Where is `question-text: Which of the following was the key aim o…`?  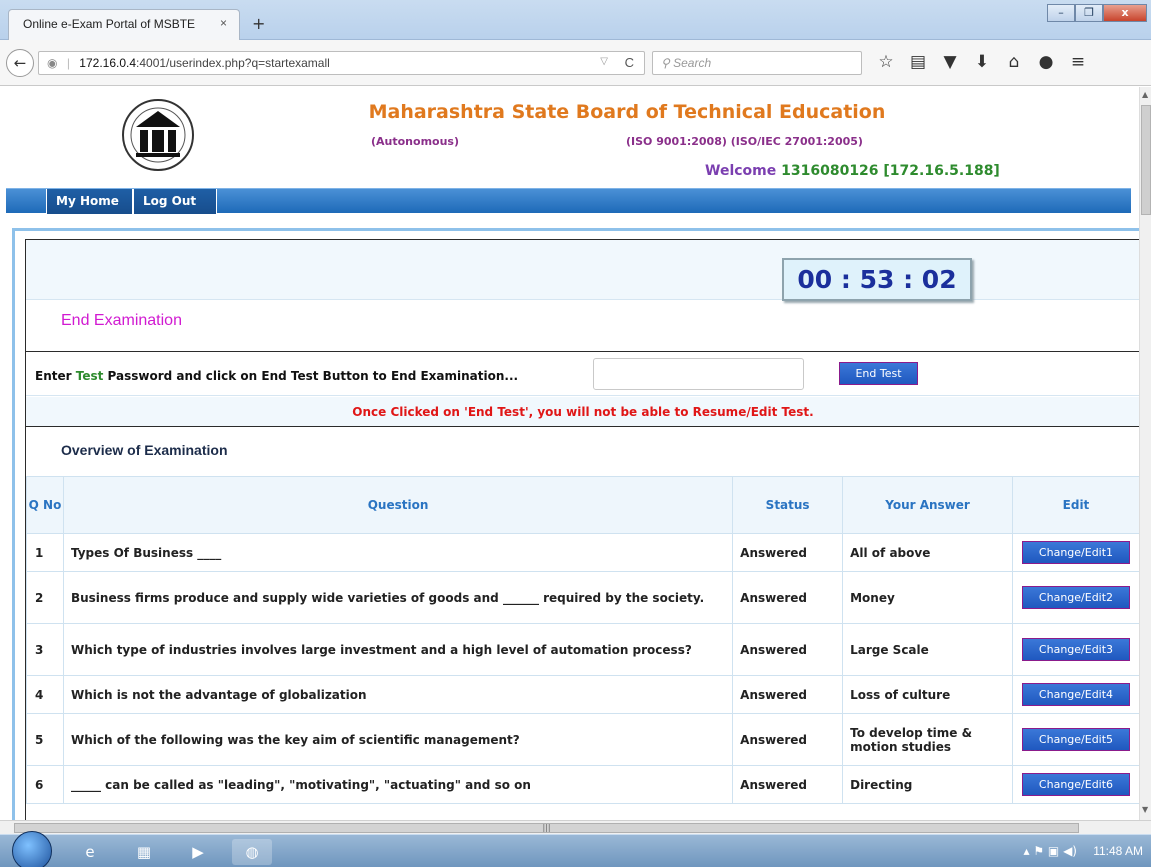 question-text: Which of the following was the key aim o… is located at coordinates (398, 739).